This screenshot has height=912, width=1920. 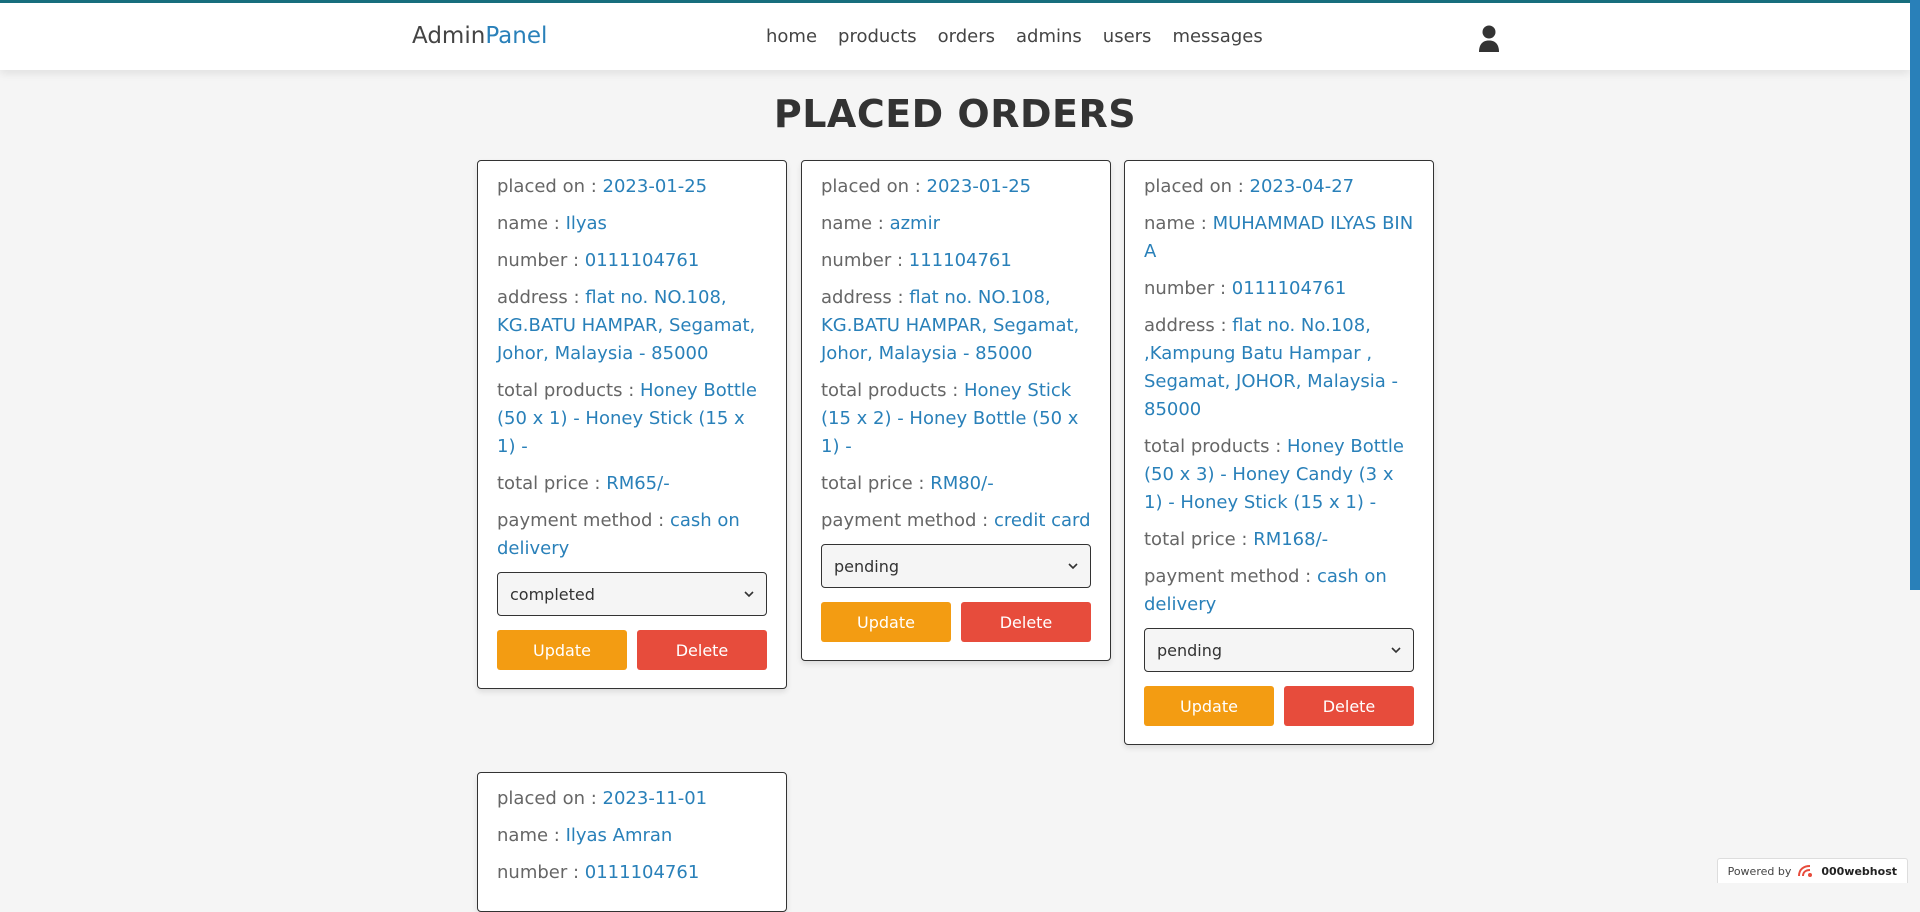 I want to click on nav-products: products, so click(x=877, y=36).